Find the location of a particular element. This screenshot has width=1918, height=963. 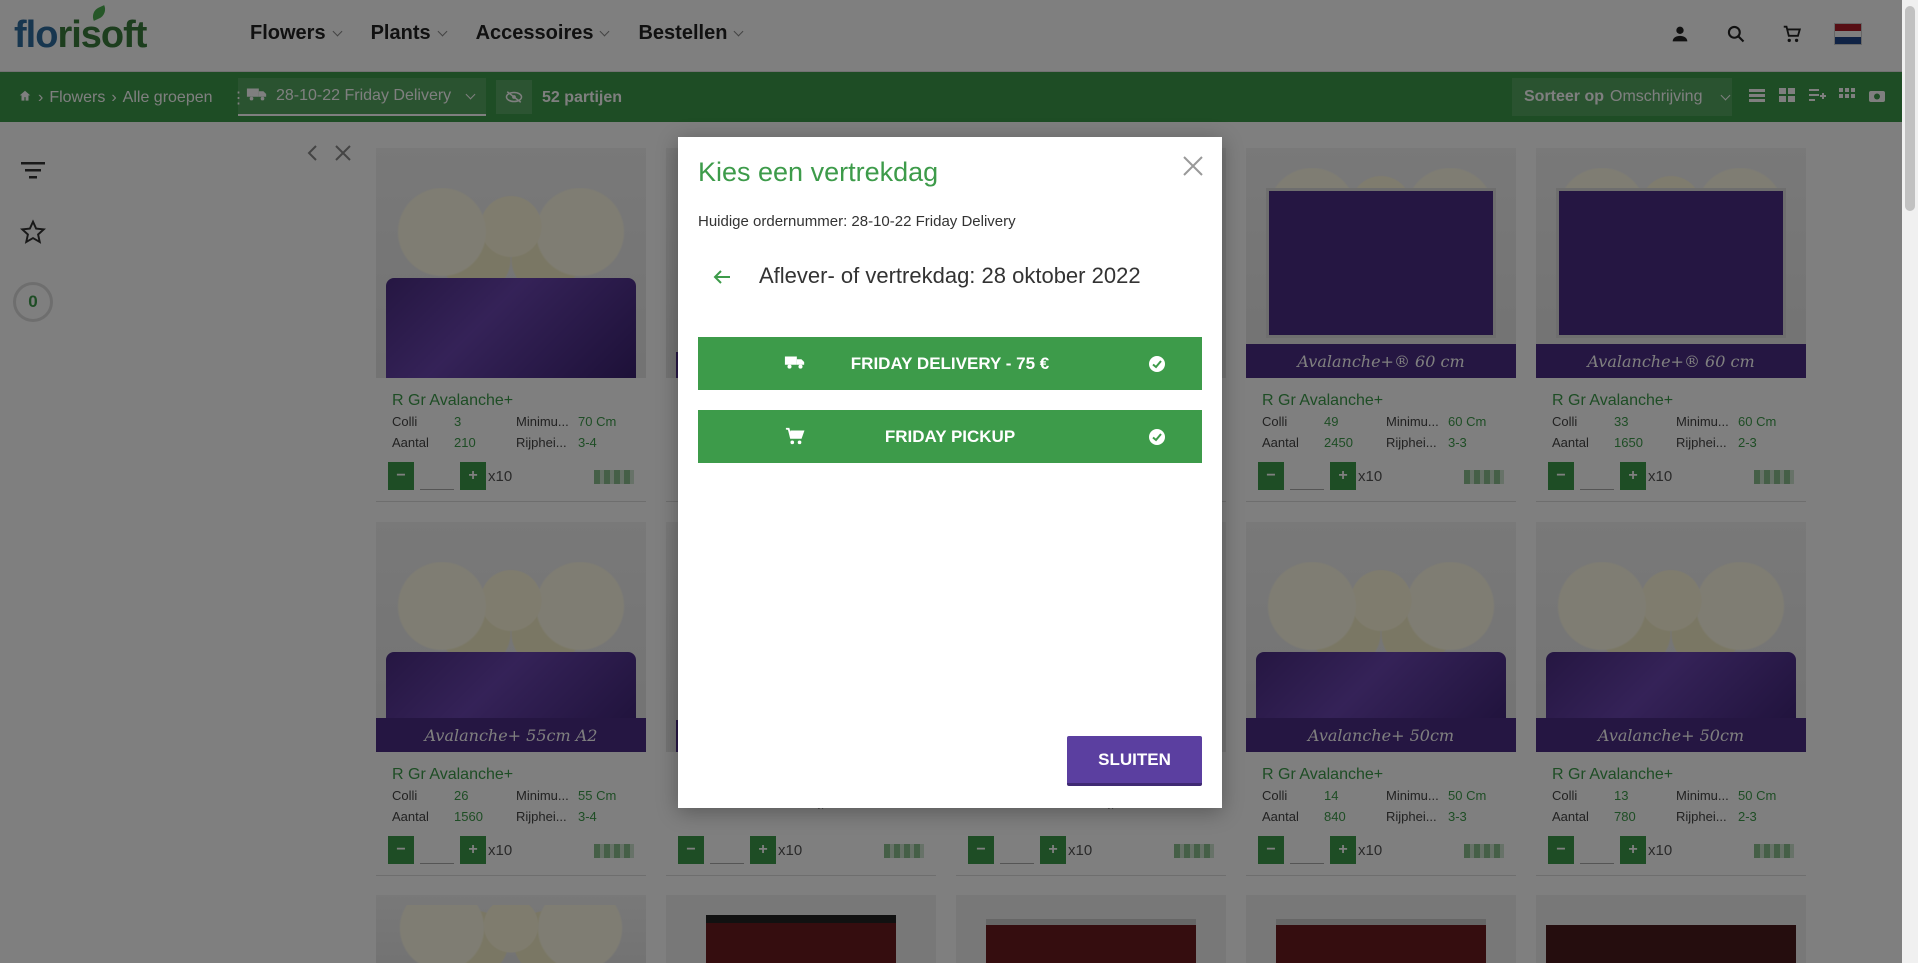

truck-icon is located at coordinates (795, 364).